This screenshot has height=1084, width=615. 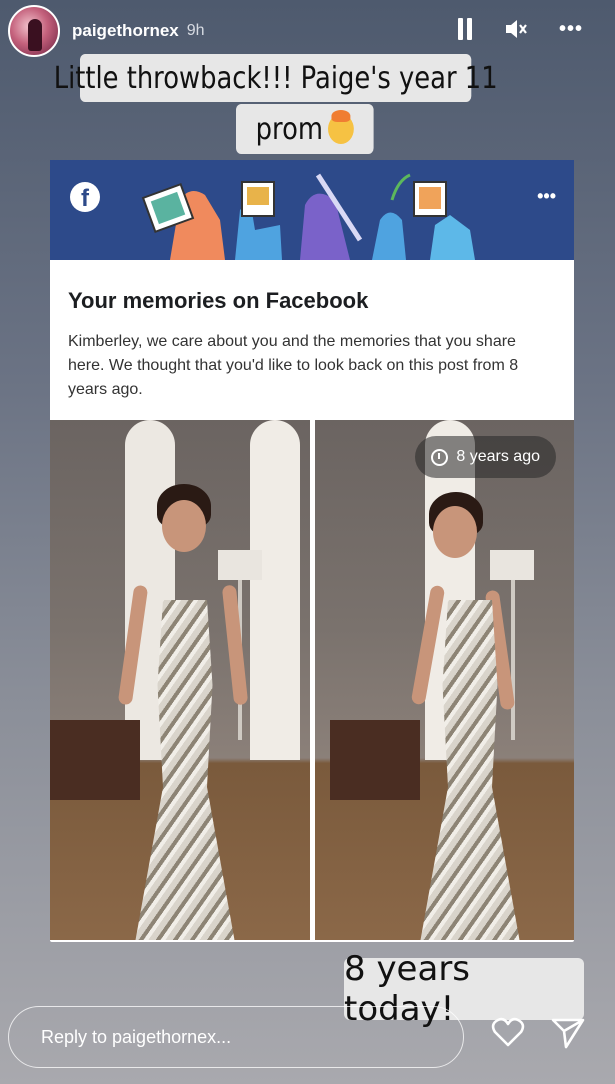 I want to click on username: paigethornex, so click(x=125, y=31).